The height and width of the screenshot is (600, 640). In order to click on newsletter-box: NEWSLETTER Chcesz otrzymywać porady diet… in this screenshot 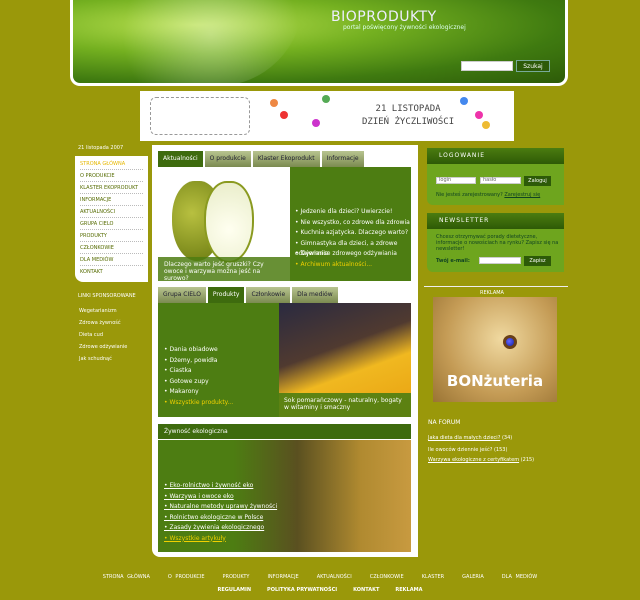, I will do `click(495, 242)`.